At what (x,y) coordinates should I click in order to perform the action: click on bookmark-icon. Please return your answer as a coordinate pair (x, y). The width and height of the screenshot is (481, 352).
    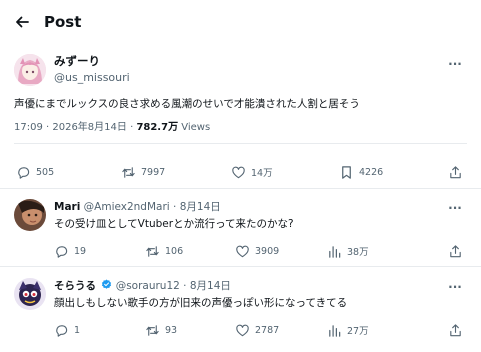
    Looking at the image, I should click on (346, 172).